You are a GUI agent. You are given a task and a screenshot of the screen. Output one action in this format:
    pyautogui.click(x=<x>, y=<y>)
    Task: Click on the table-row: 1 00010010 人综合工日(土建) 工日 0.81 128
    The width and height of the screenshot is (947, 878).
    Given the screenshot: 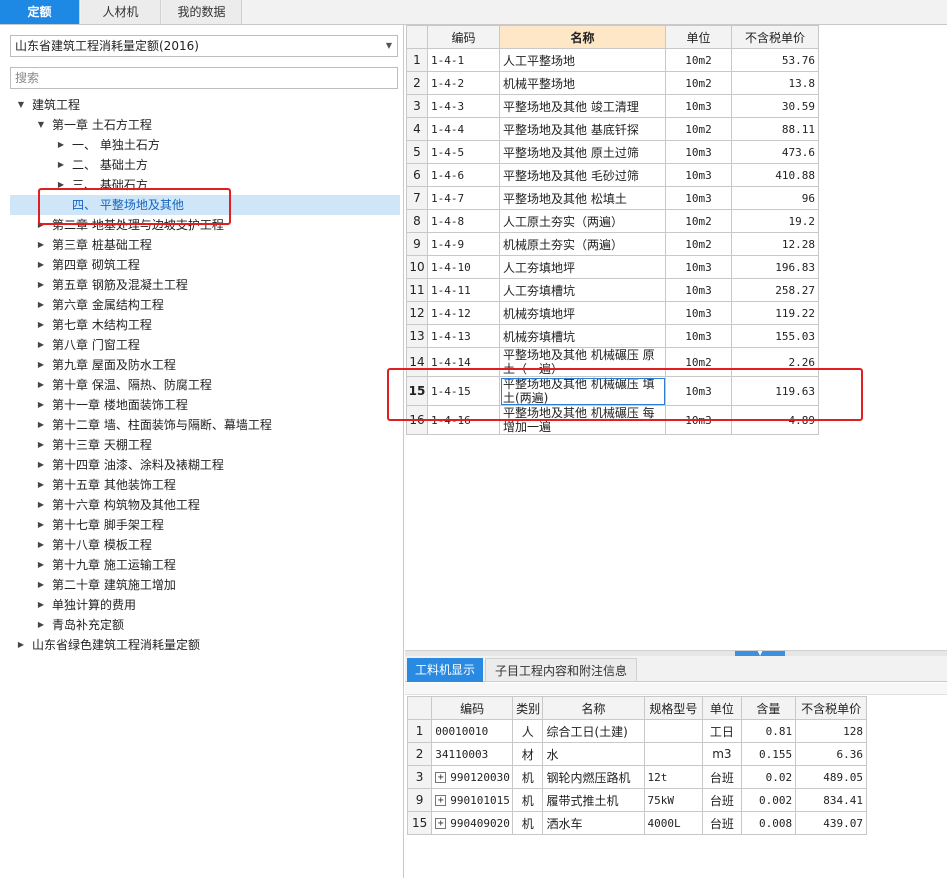 What is the action you would take?
    pyautogui.click(x=636, y=731)
    